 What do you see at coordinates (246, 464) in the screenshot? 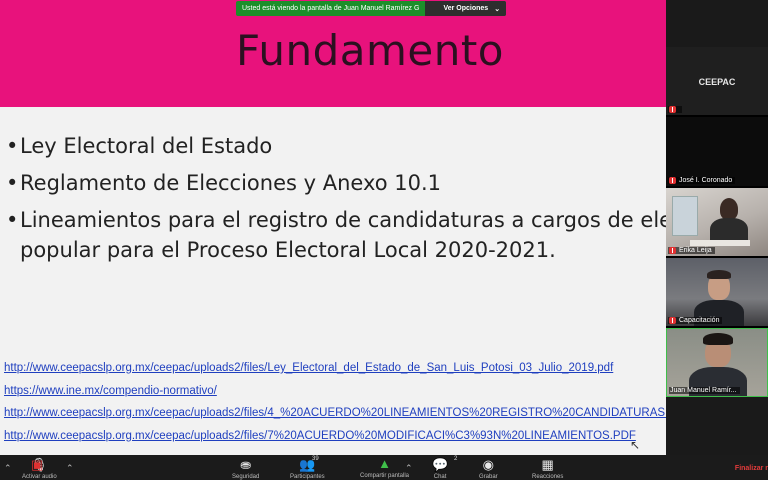
I see `shield-icon: ⛂` at bounding box center [246, 464].